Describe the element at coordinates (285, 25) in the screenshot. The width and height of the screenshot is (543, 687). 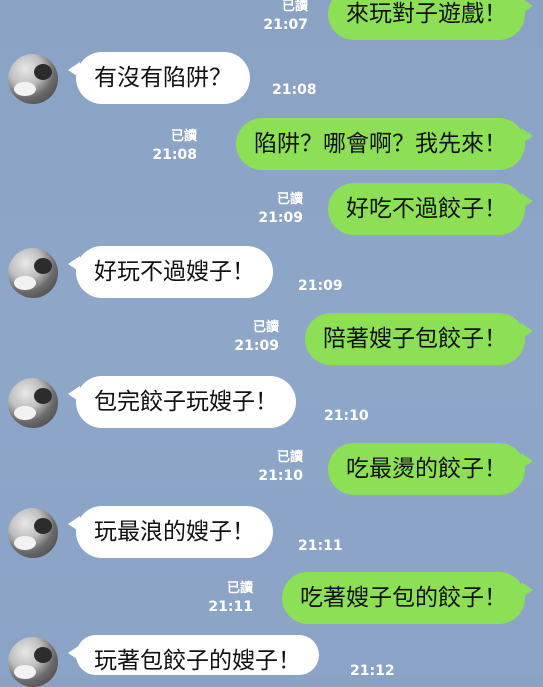
I see `message-time: 21:07` at that location.